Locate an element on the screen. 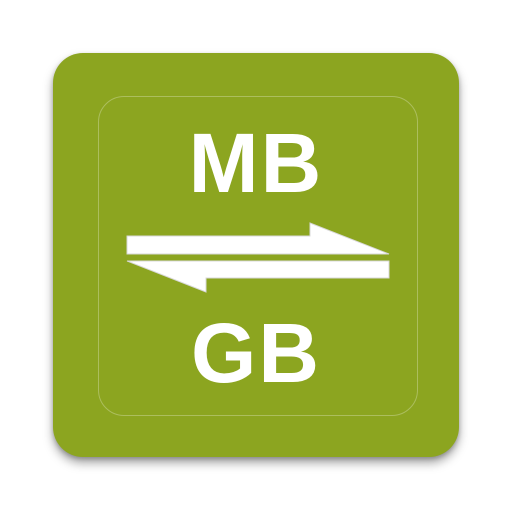  to-unit-label: GB is located at coordinates (256, 353).